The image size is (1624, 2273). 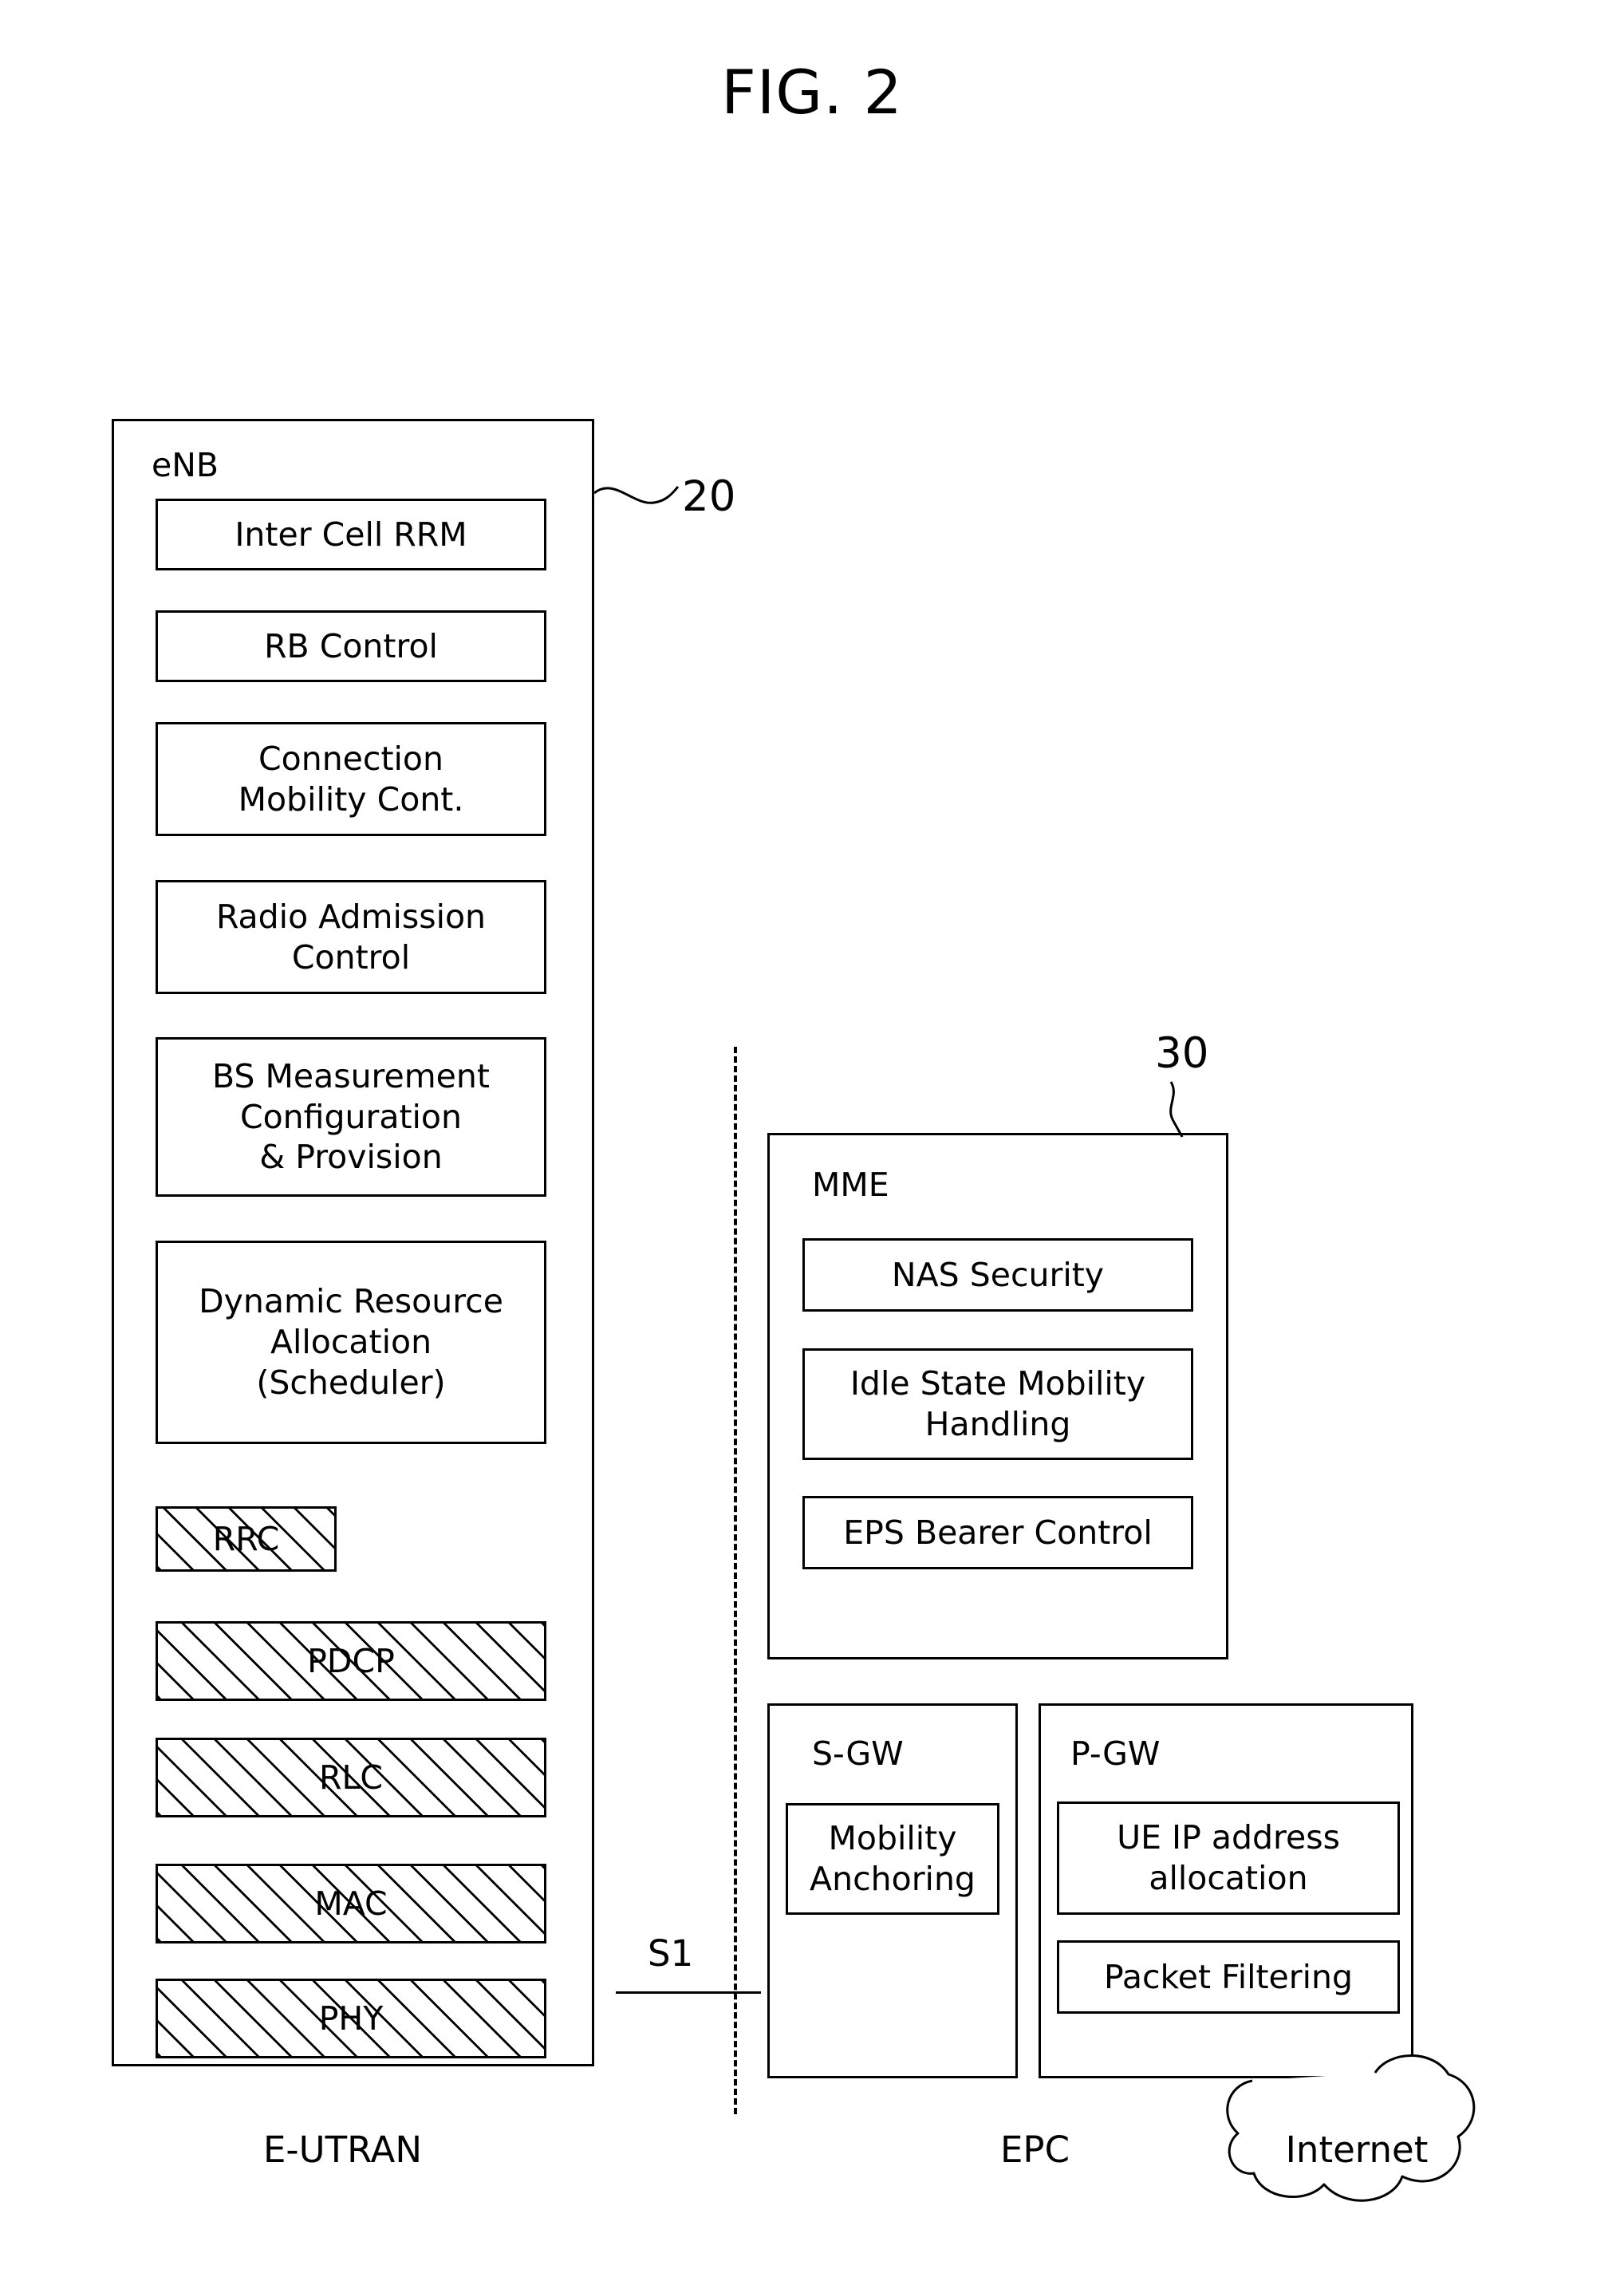 I want to click on enb-function-box: RB Control, so click(x=351, y=646).